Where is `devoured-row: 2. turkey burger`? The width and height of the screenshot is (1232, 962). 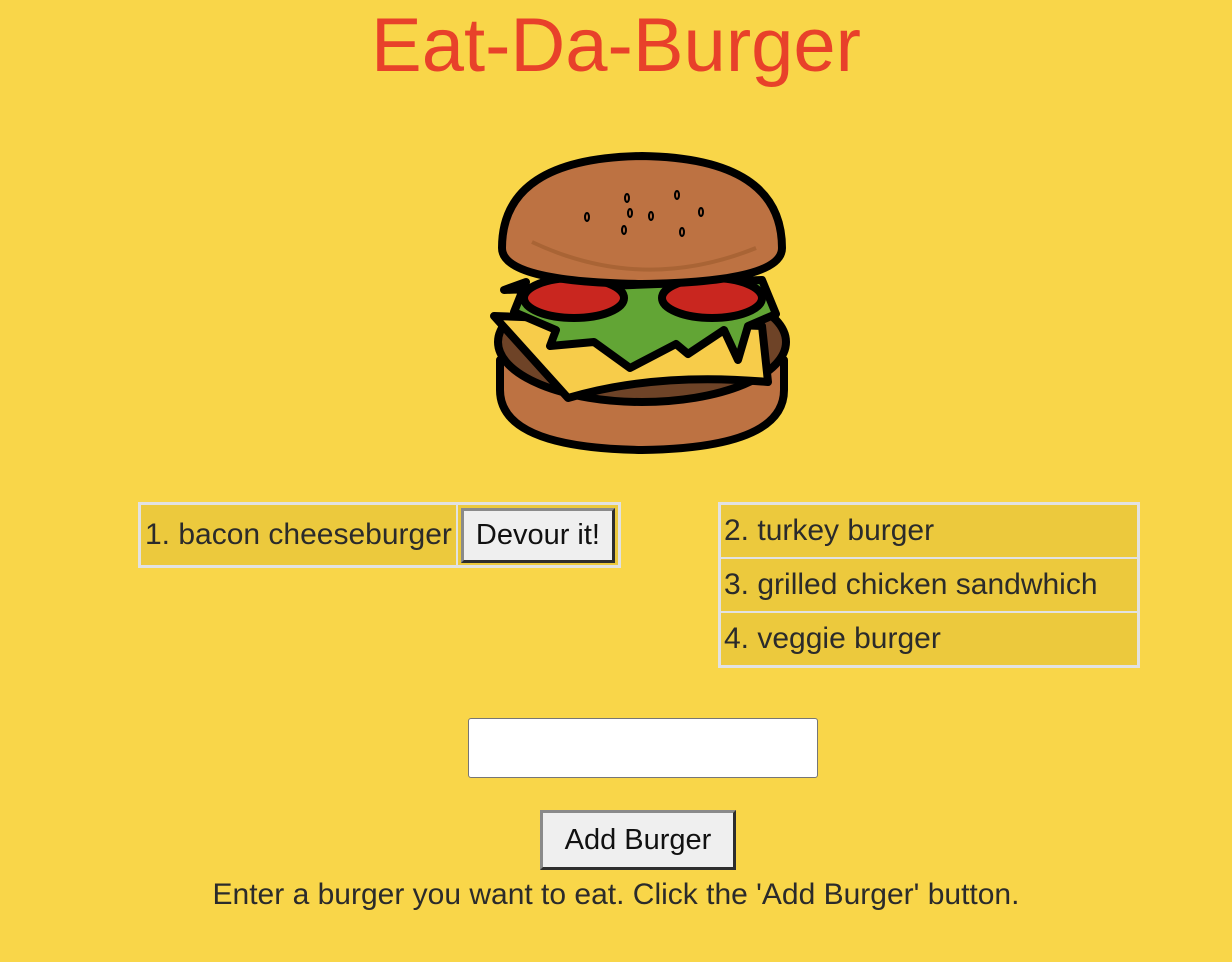 devoured-row: 2. turkey burger is located at coordinates (929, 532).